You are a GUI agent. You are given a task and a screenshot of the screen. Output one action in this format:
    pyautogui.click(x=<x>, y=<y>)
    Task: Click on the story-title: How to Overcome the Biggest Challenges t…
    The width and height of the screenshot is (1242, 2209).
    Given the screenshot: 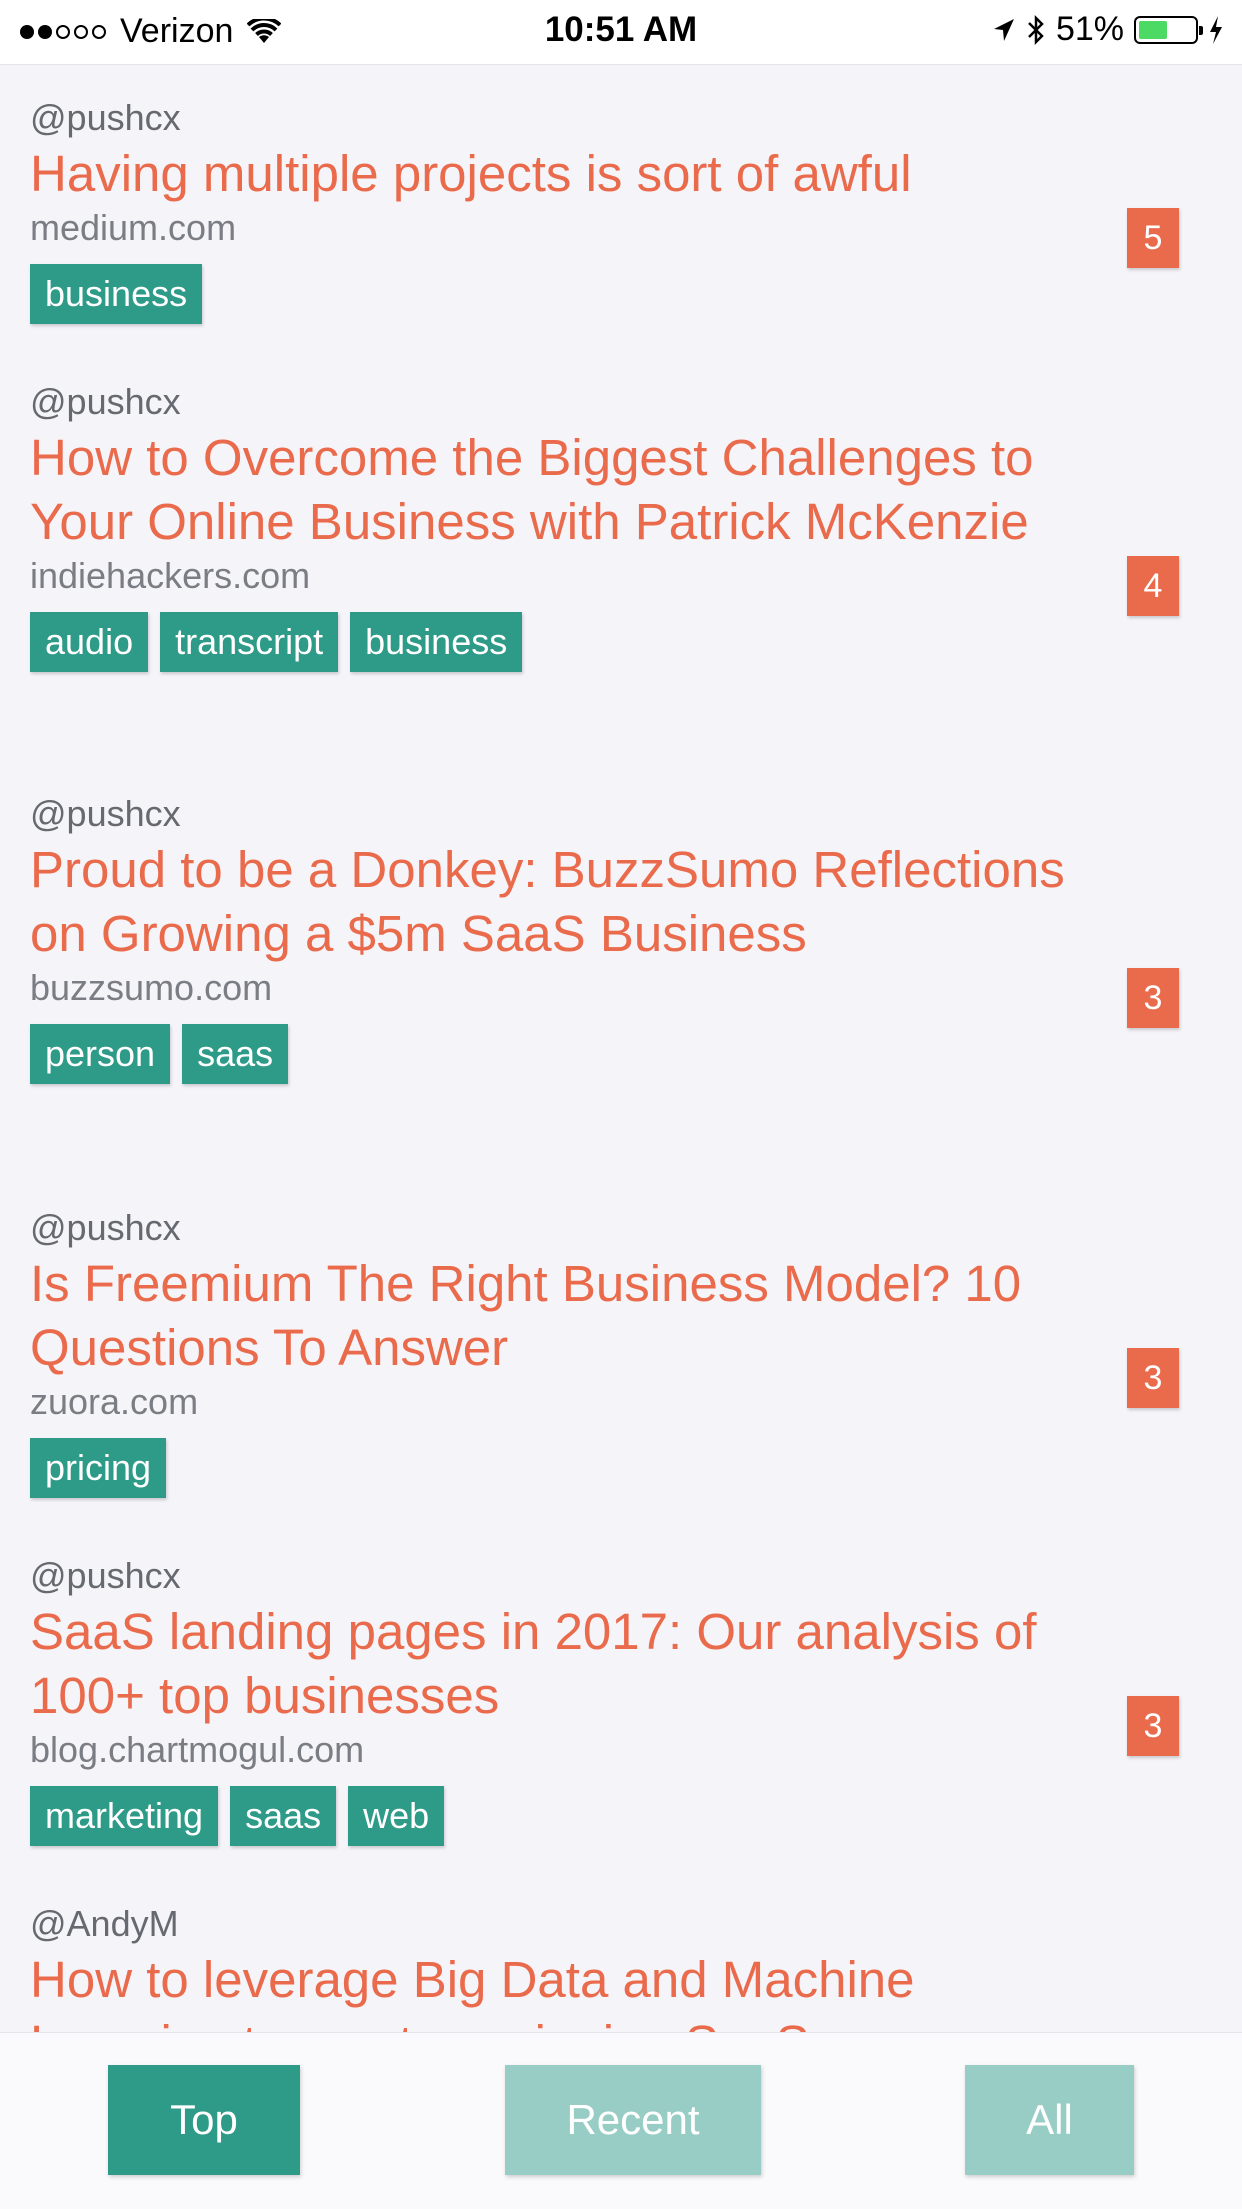 What is the action you would take?
    pyautogui.click(x=560, y=490)
    